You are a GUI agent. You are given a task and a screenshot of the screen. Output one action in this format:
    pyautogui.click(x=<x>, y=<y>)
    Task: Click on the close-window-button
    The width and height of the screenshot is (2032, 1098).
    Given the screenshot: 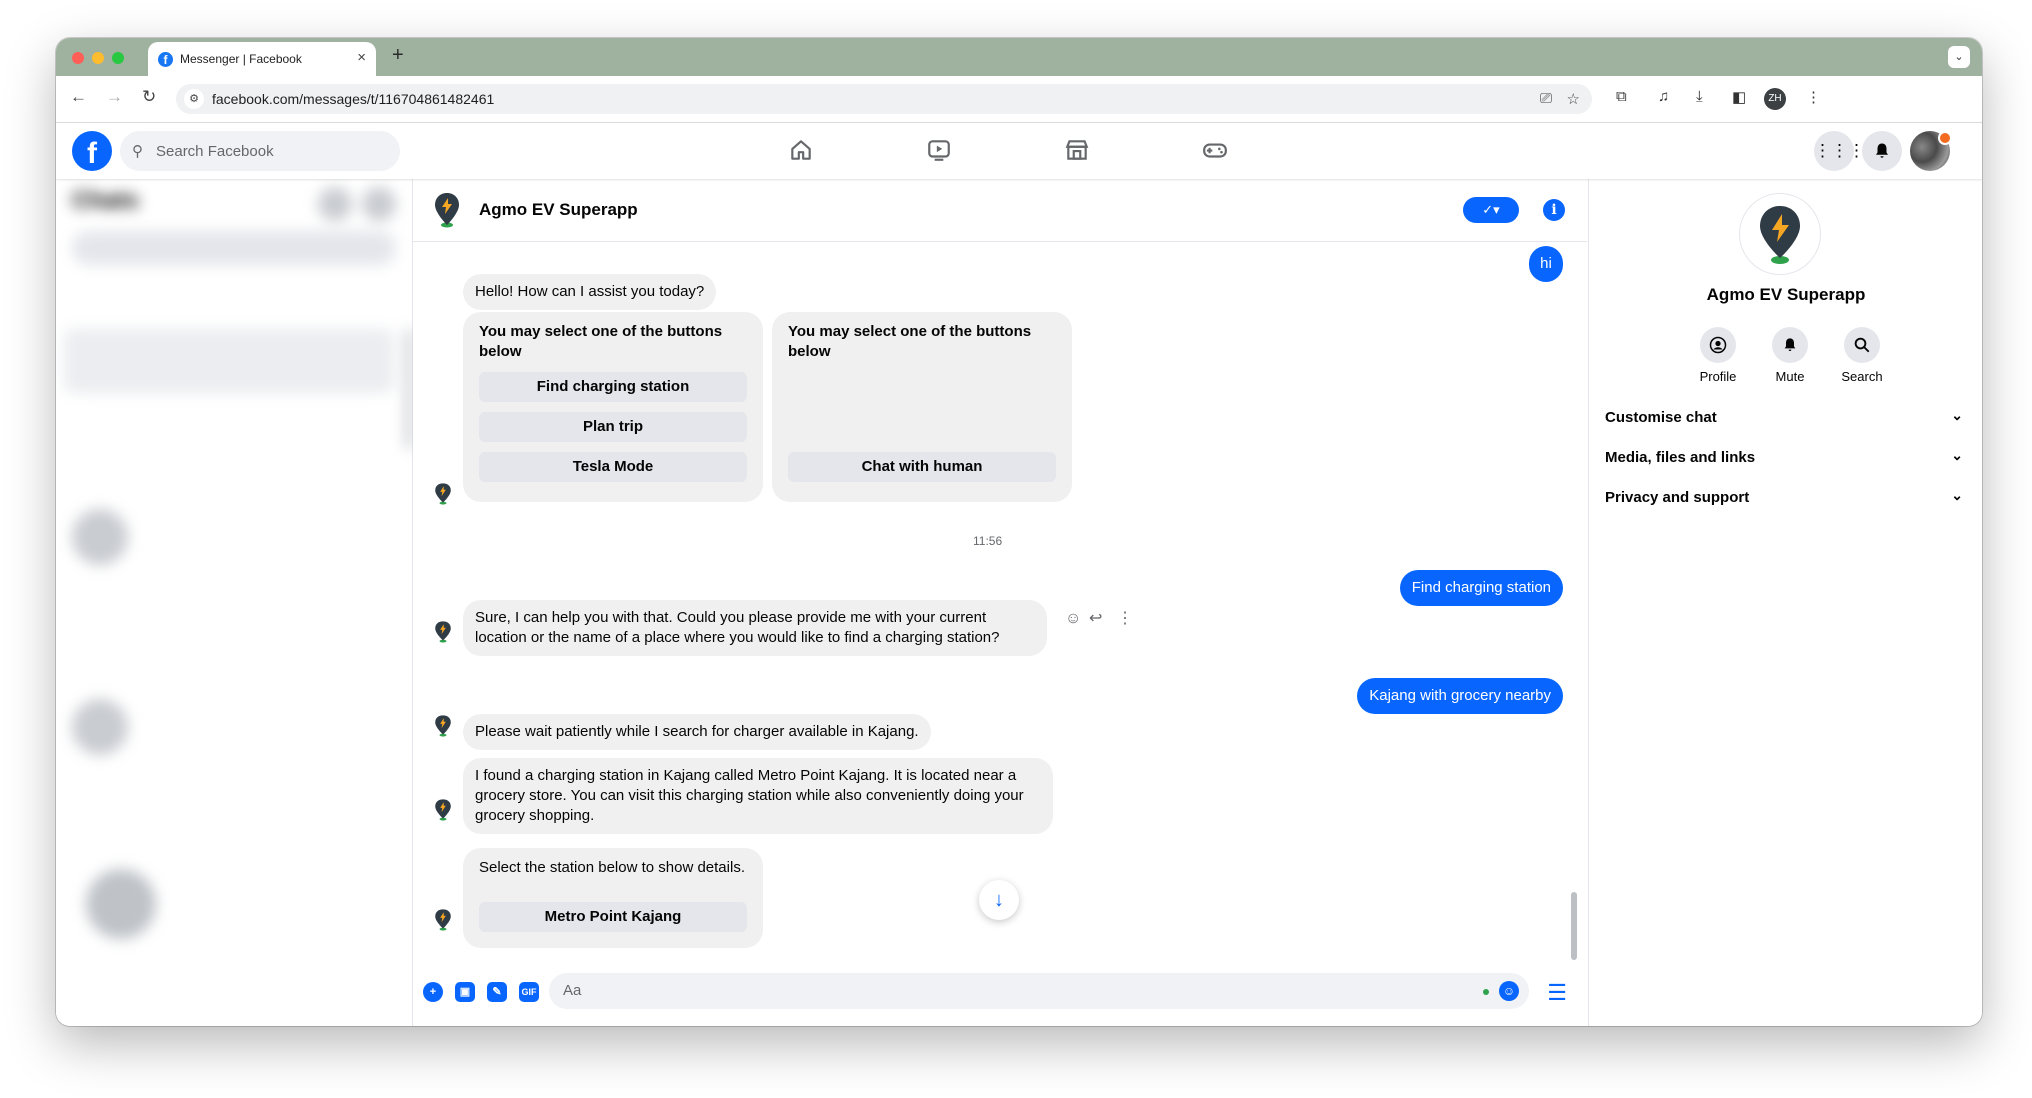 What is the action you would take?
    pyautogui.click(x=78, y=58)
    